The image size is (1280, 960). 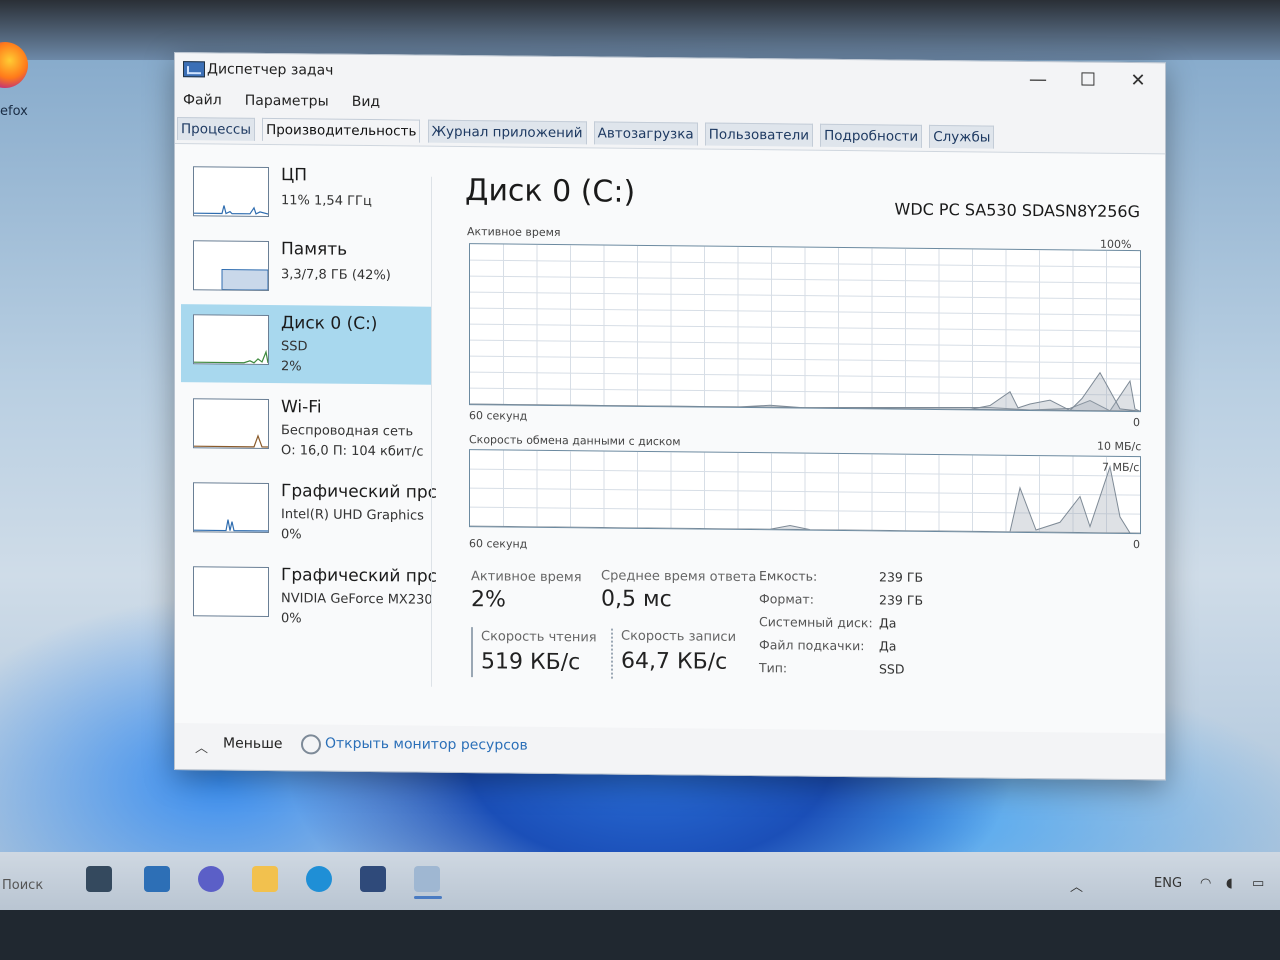 What do you see at coordinates (871, 135) in the screenshot?
I see `tab-details: Подробности` at bounding box center [871, 135].